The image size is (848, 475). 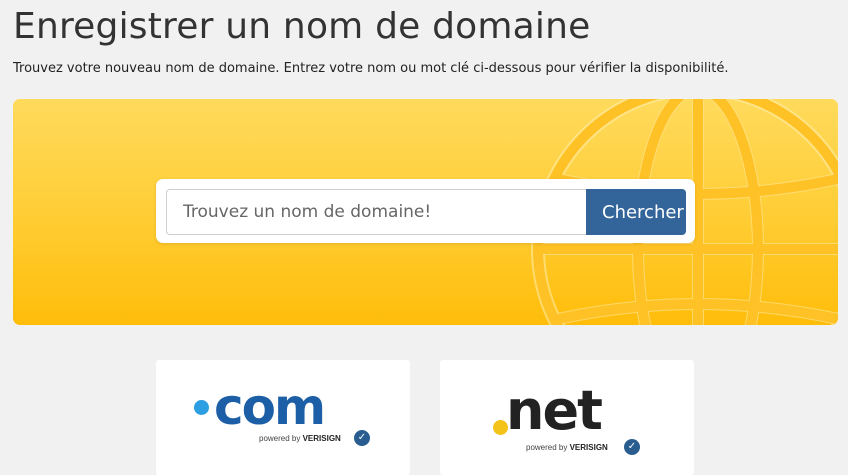 What do you see at coordinates (300, 438) in the screenshot?
I see `com-powered-by: powered by VERISIGN` at bounding box center [300, 438].